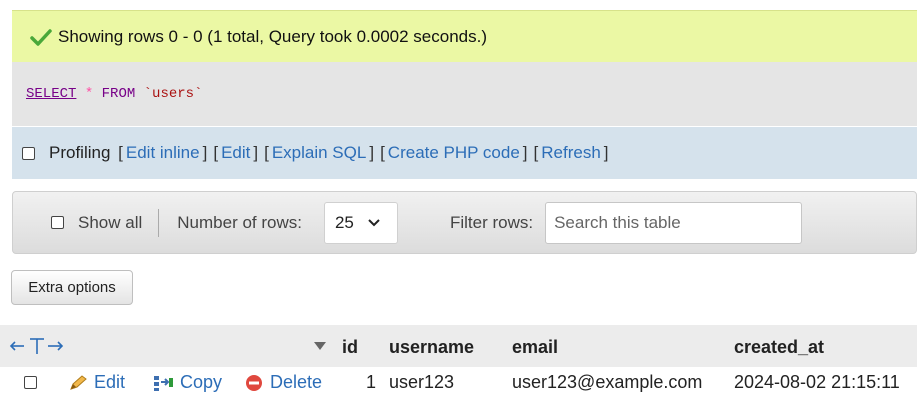  Describe the element at coordinates (78, 382) in the screenshot. I see `pencil-icon` at that location.